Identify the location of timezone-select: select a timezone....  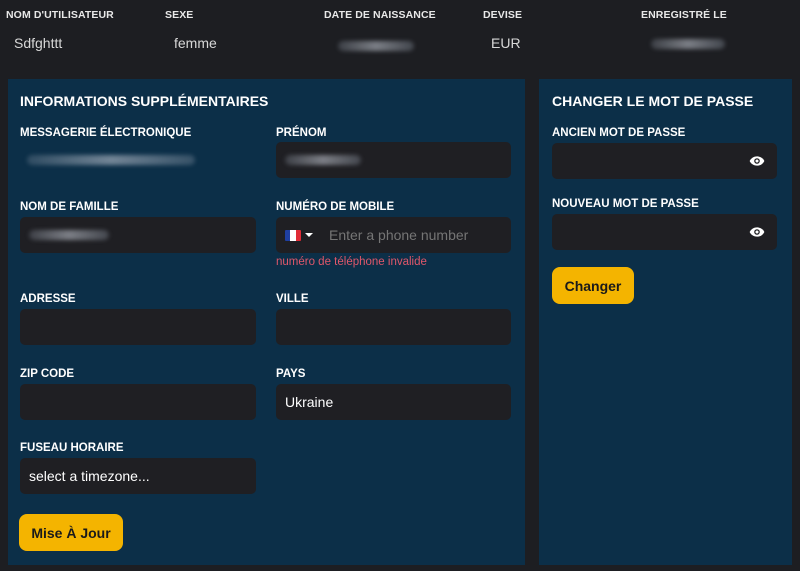
(138, 476).